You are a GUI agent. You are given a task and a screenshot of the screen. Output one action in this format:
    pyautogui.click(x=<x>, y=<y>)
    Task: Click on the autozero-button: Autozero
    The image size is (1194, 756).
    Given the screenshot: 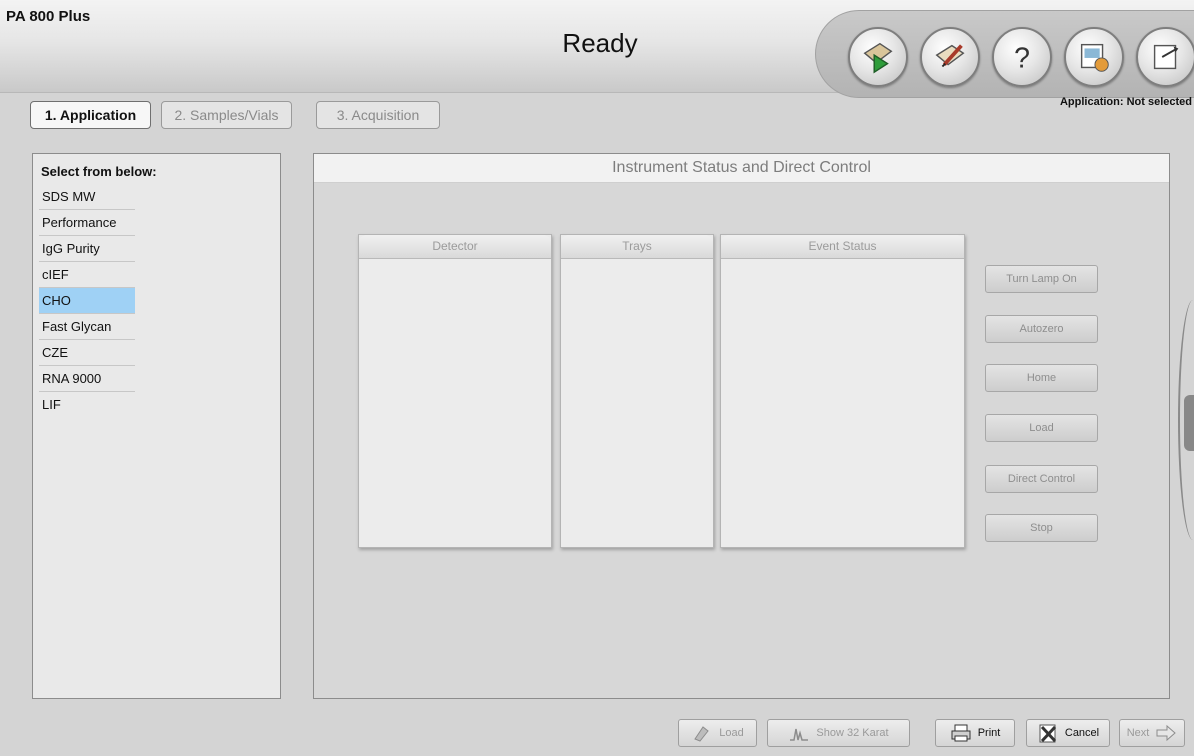 What is the action you would take?
    pyautogui.click(x=1041, y=329)
    